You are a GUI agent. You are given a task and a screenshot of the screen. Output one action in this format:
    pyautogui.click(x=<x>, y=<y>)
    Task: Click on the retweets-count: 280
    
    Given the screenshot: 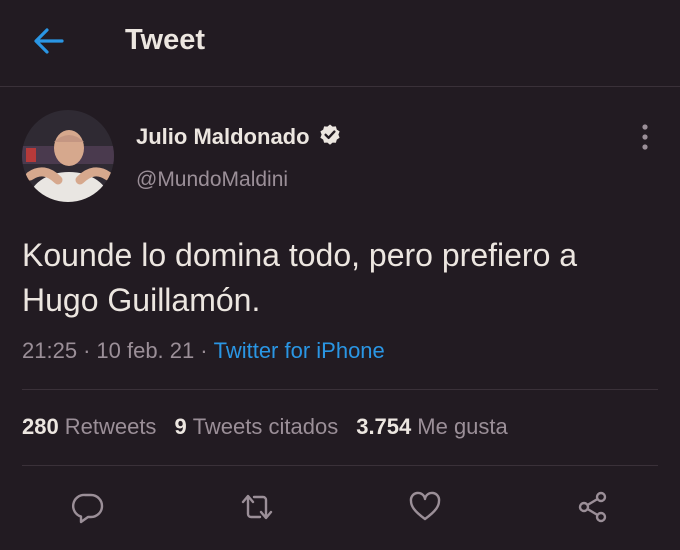 What is the action you would take?
    pyautogui.click(x=40, y=426)
    